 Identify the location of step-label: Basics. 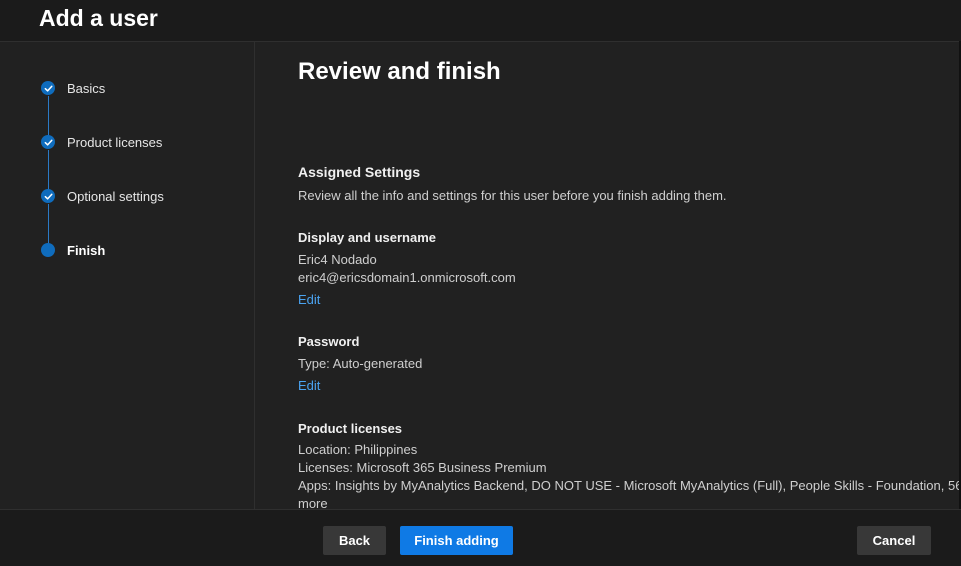
(86, 88).